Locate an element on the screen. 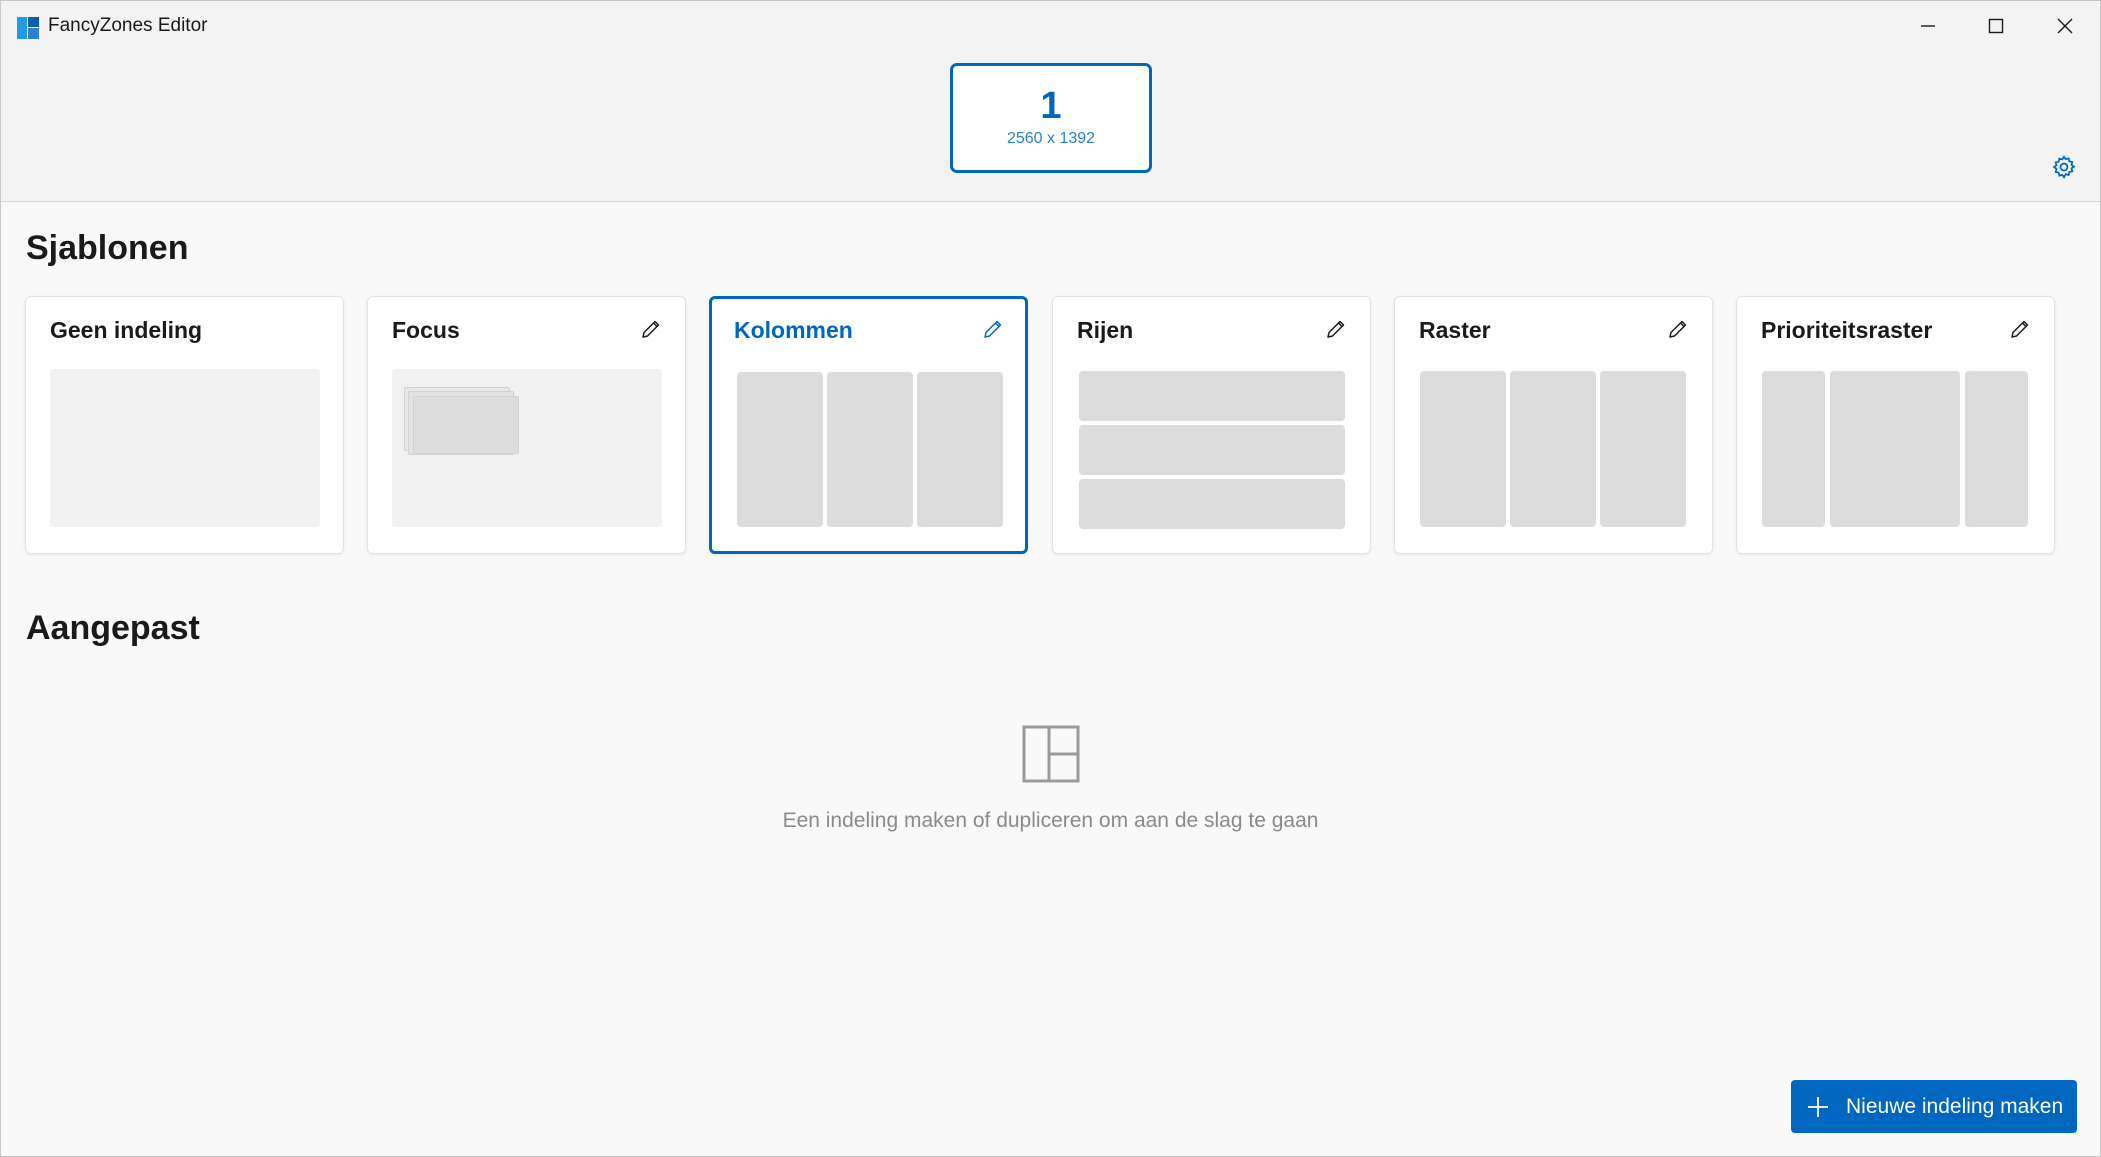  close-icon is located at coordinates (2065, 26).